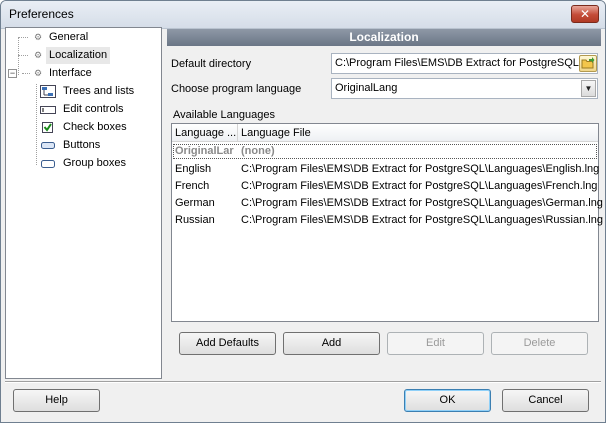 The image size is (606, 423). I want to click on languages-list-header: Language ... Language File, so click(385, 133).